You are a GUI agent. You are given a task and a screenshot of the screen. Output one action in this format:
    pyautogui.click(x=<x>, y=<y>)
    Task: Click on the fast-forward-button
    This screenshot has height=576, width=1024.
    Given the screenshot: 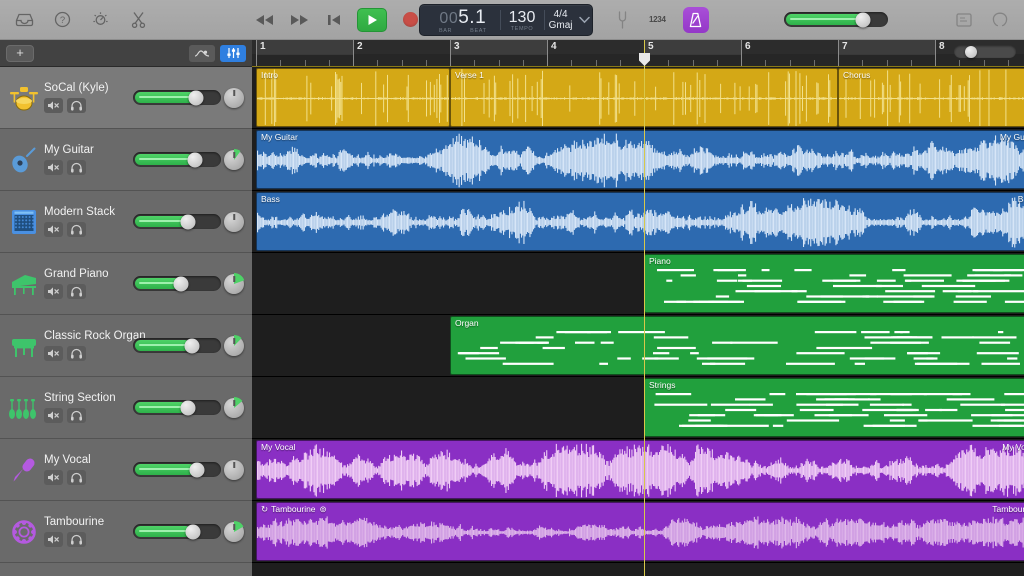 What is the action you would take?
    pyautogui.click(x=299, y=20)
    